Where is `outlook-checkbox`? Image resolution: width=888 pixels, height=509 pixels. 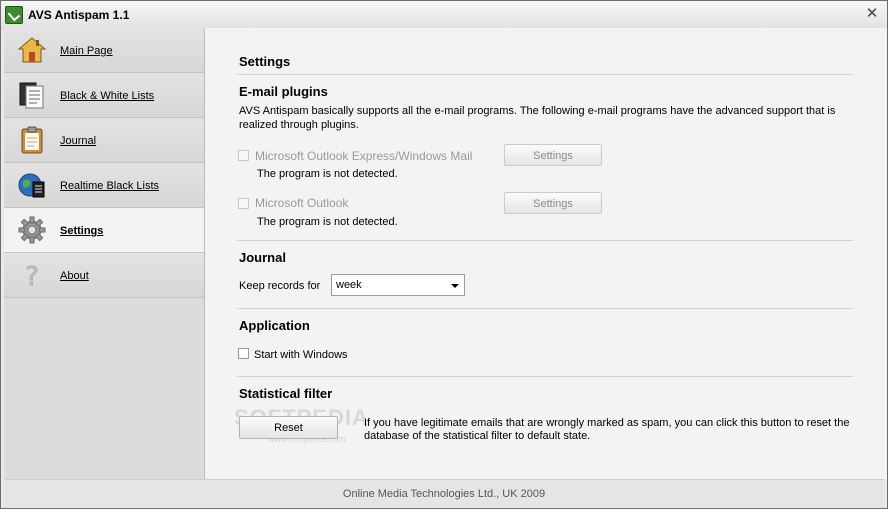 outlook-checkbox is located at coordinates (243, 203).